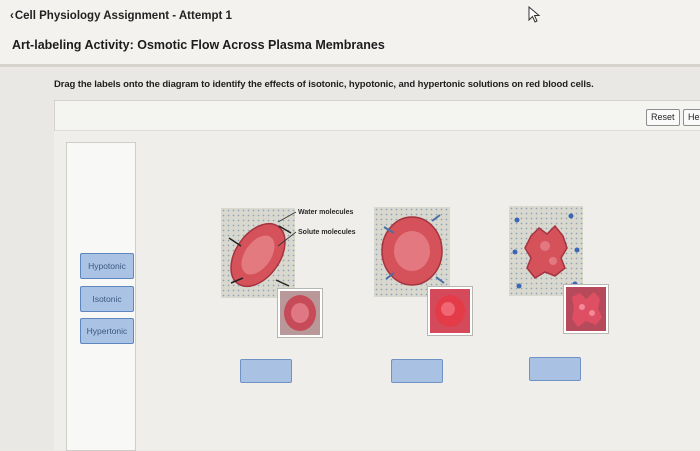  I want to click on chevron-left-icon: ‹, so click(12, 16).